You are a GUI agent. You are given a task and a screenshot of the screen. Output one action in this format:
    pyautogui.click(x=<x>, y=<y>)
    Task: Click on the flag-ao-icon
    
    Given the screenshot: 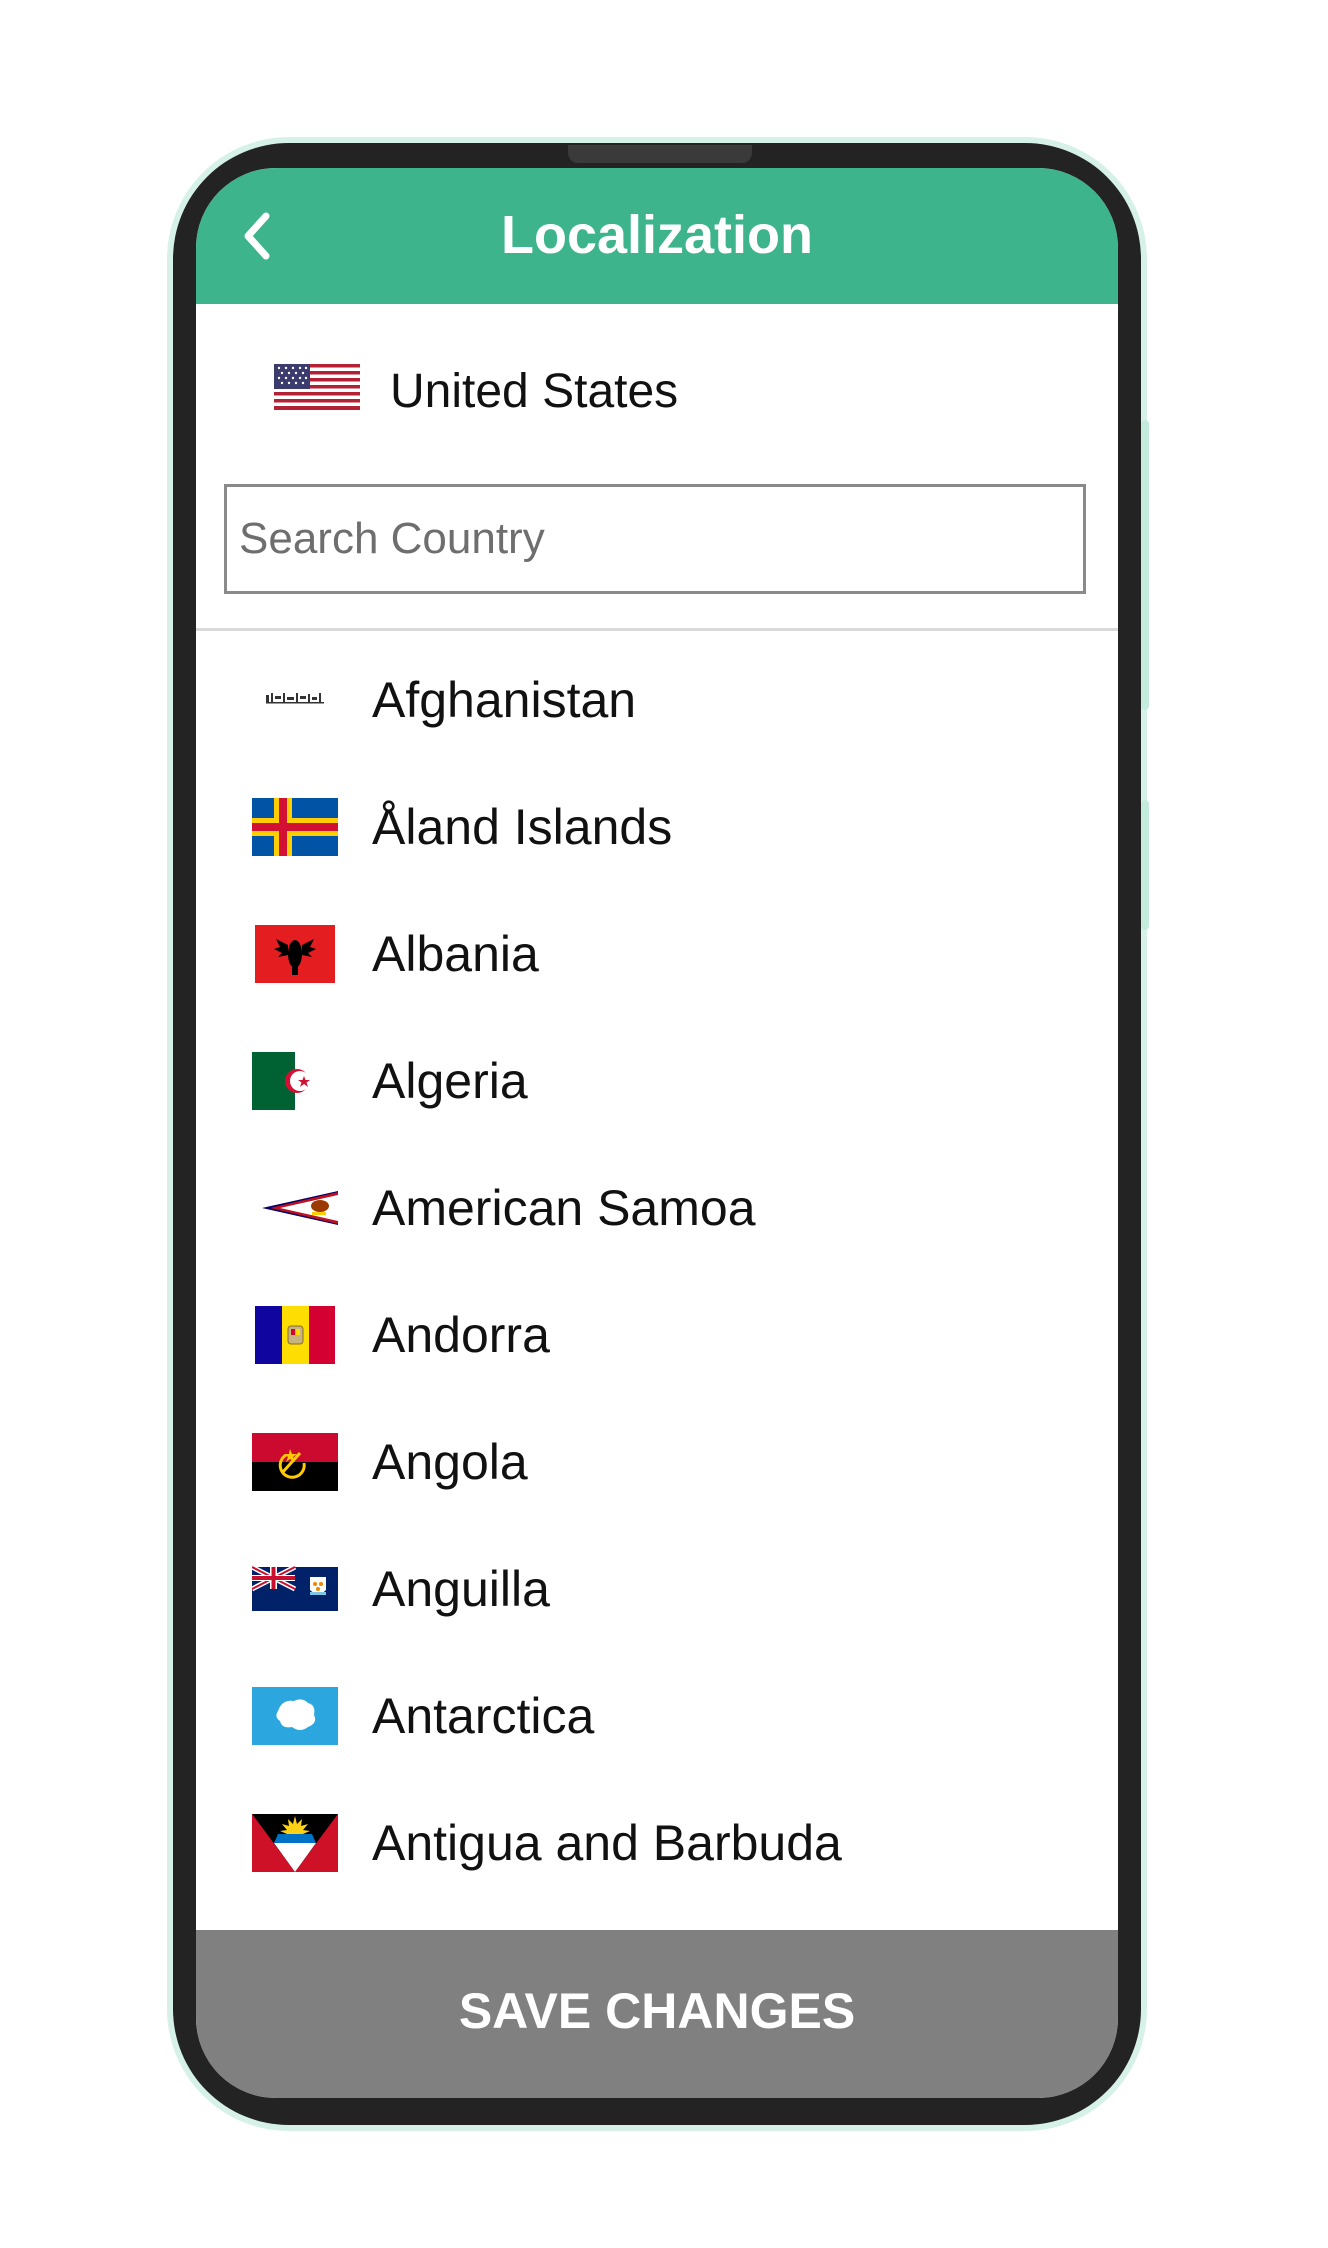 What is the action you would take?
    pyautogui.click(x=295, y=1462)
    